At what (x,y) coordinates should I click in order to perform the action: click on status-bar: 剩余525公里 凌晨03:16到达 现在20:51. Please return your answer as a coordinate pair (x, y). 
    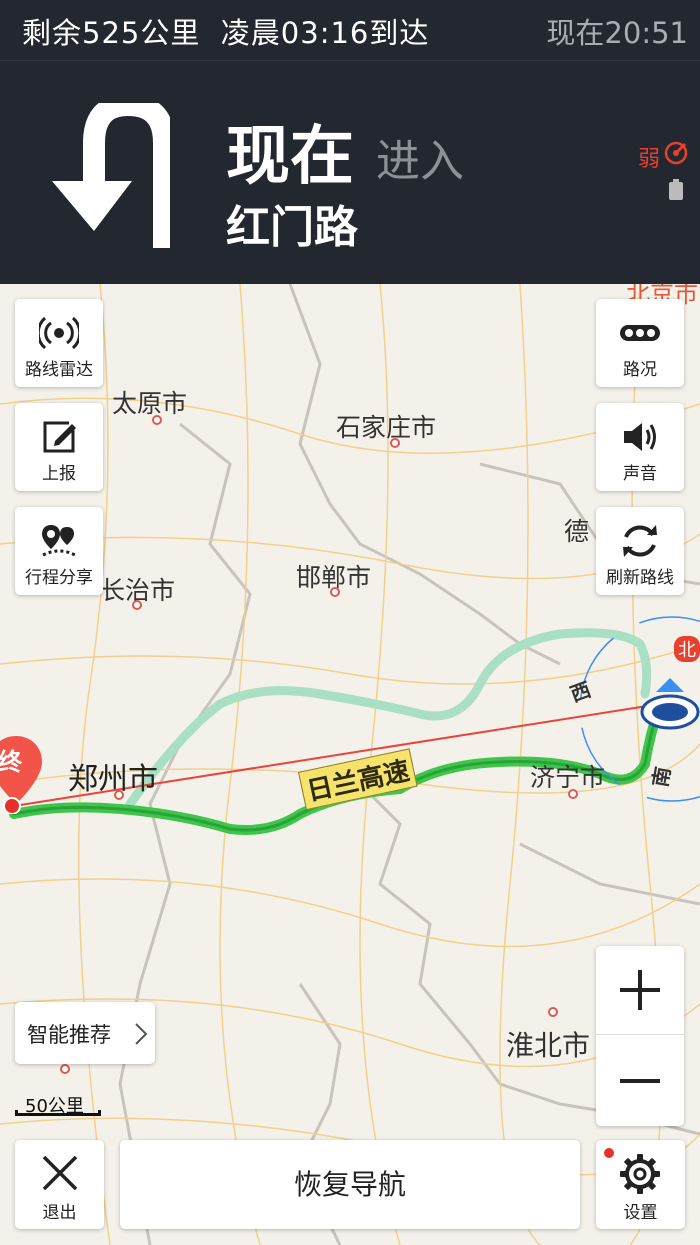
    Looking at the image, I should click on (350, 30).